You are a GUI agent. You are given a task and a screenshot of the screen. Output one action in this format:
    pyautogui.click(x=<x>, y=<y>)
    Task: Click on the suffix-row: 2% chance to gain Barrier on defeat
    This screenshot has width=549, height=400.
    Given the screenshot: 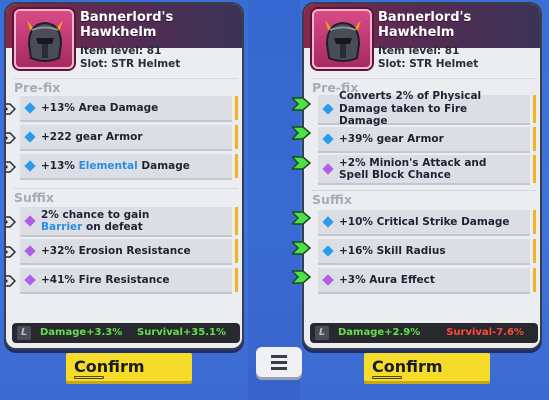 What is the action you would take?
    pyautogui.click(x=129, y=222)
    